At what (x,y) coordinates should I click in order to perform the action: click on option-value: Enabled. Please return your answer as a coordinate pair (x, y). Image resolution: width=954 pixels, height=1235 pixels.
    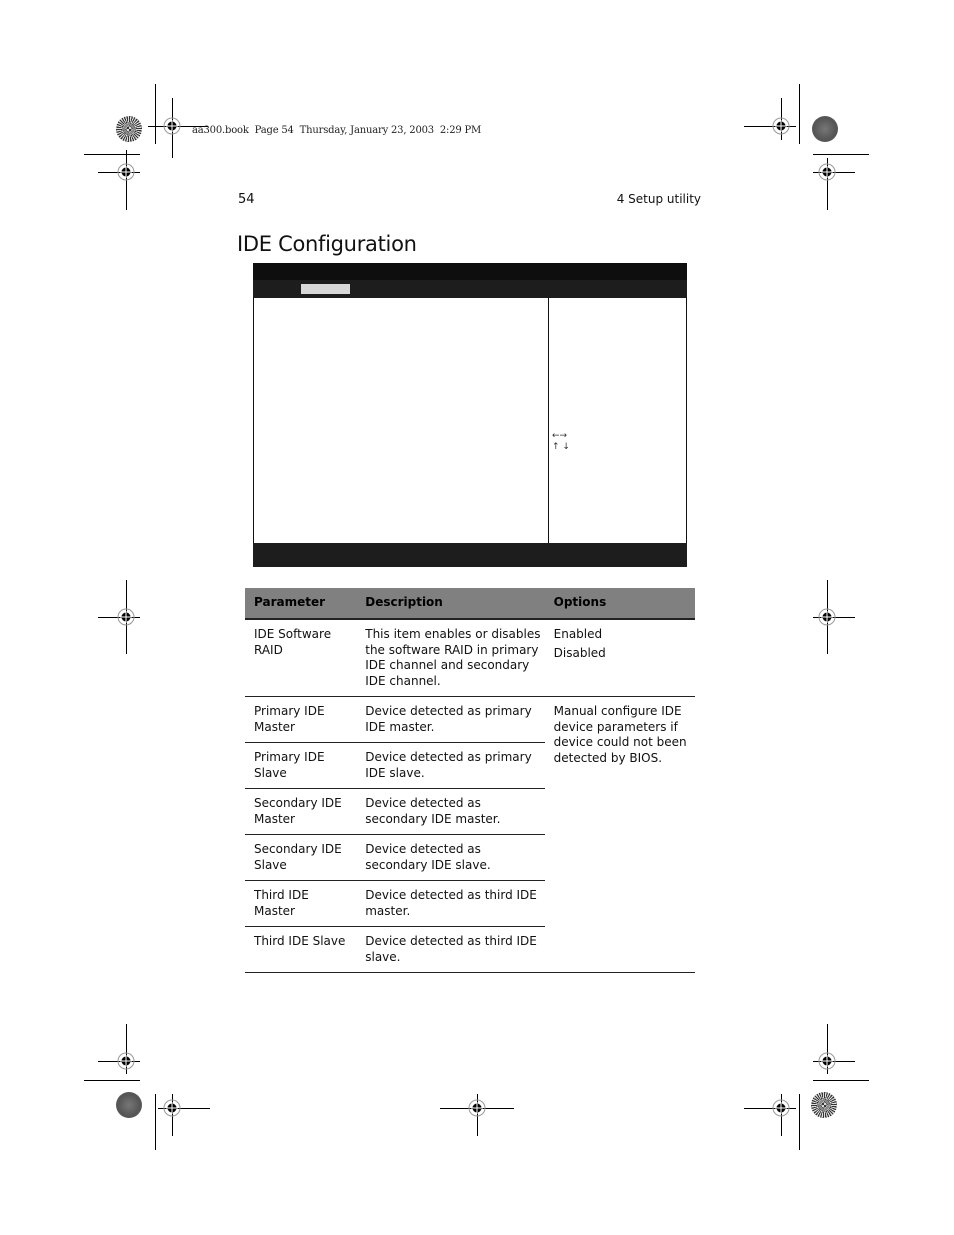
    Looking at the image, I should click on (578, 634).